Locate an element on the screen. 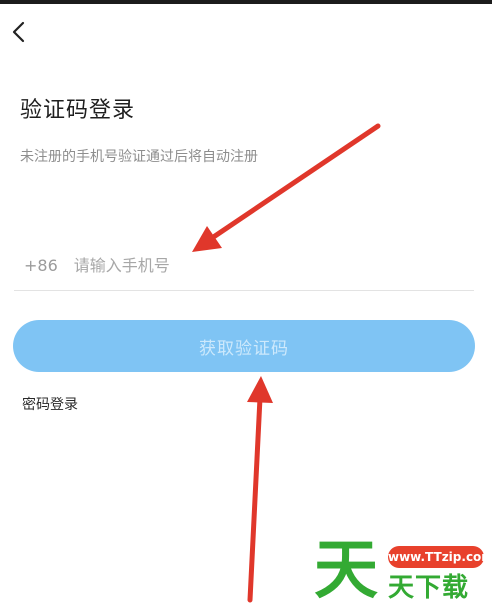  phone-field-row: +86 is located at coordinates (244, 265).